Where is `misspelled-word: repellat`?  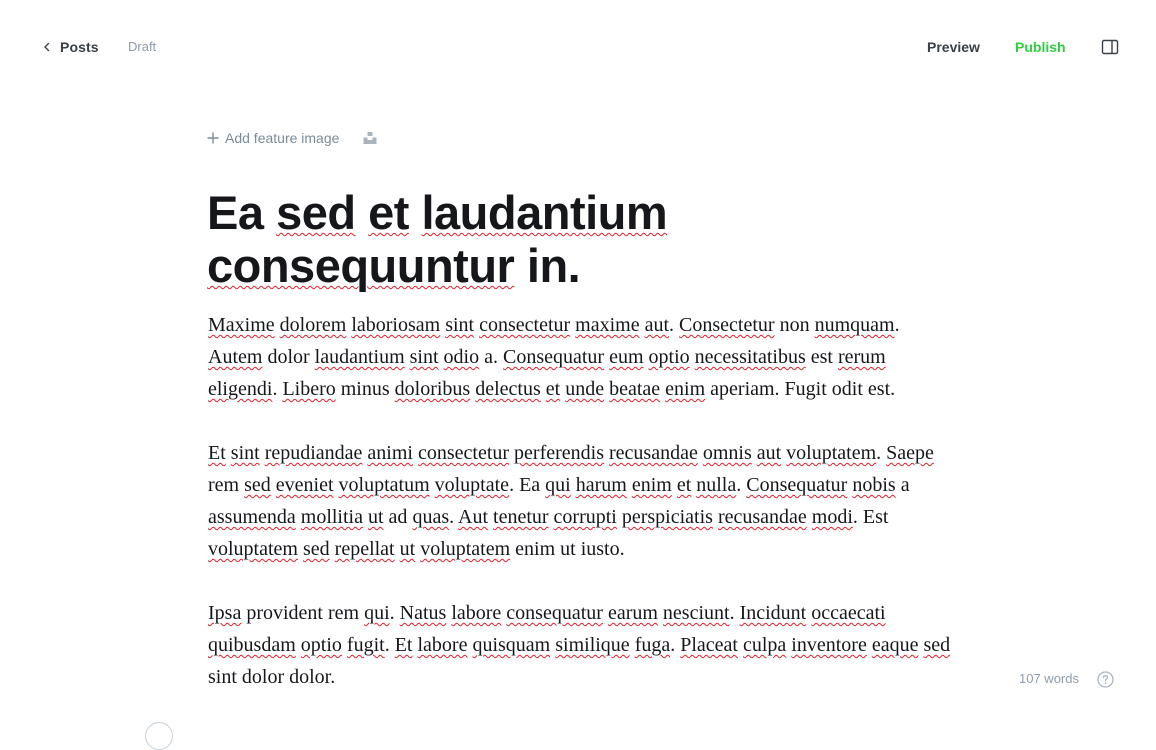
misspelled-word: repellat is located at coordinates (364, 549).